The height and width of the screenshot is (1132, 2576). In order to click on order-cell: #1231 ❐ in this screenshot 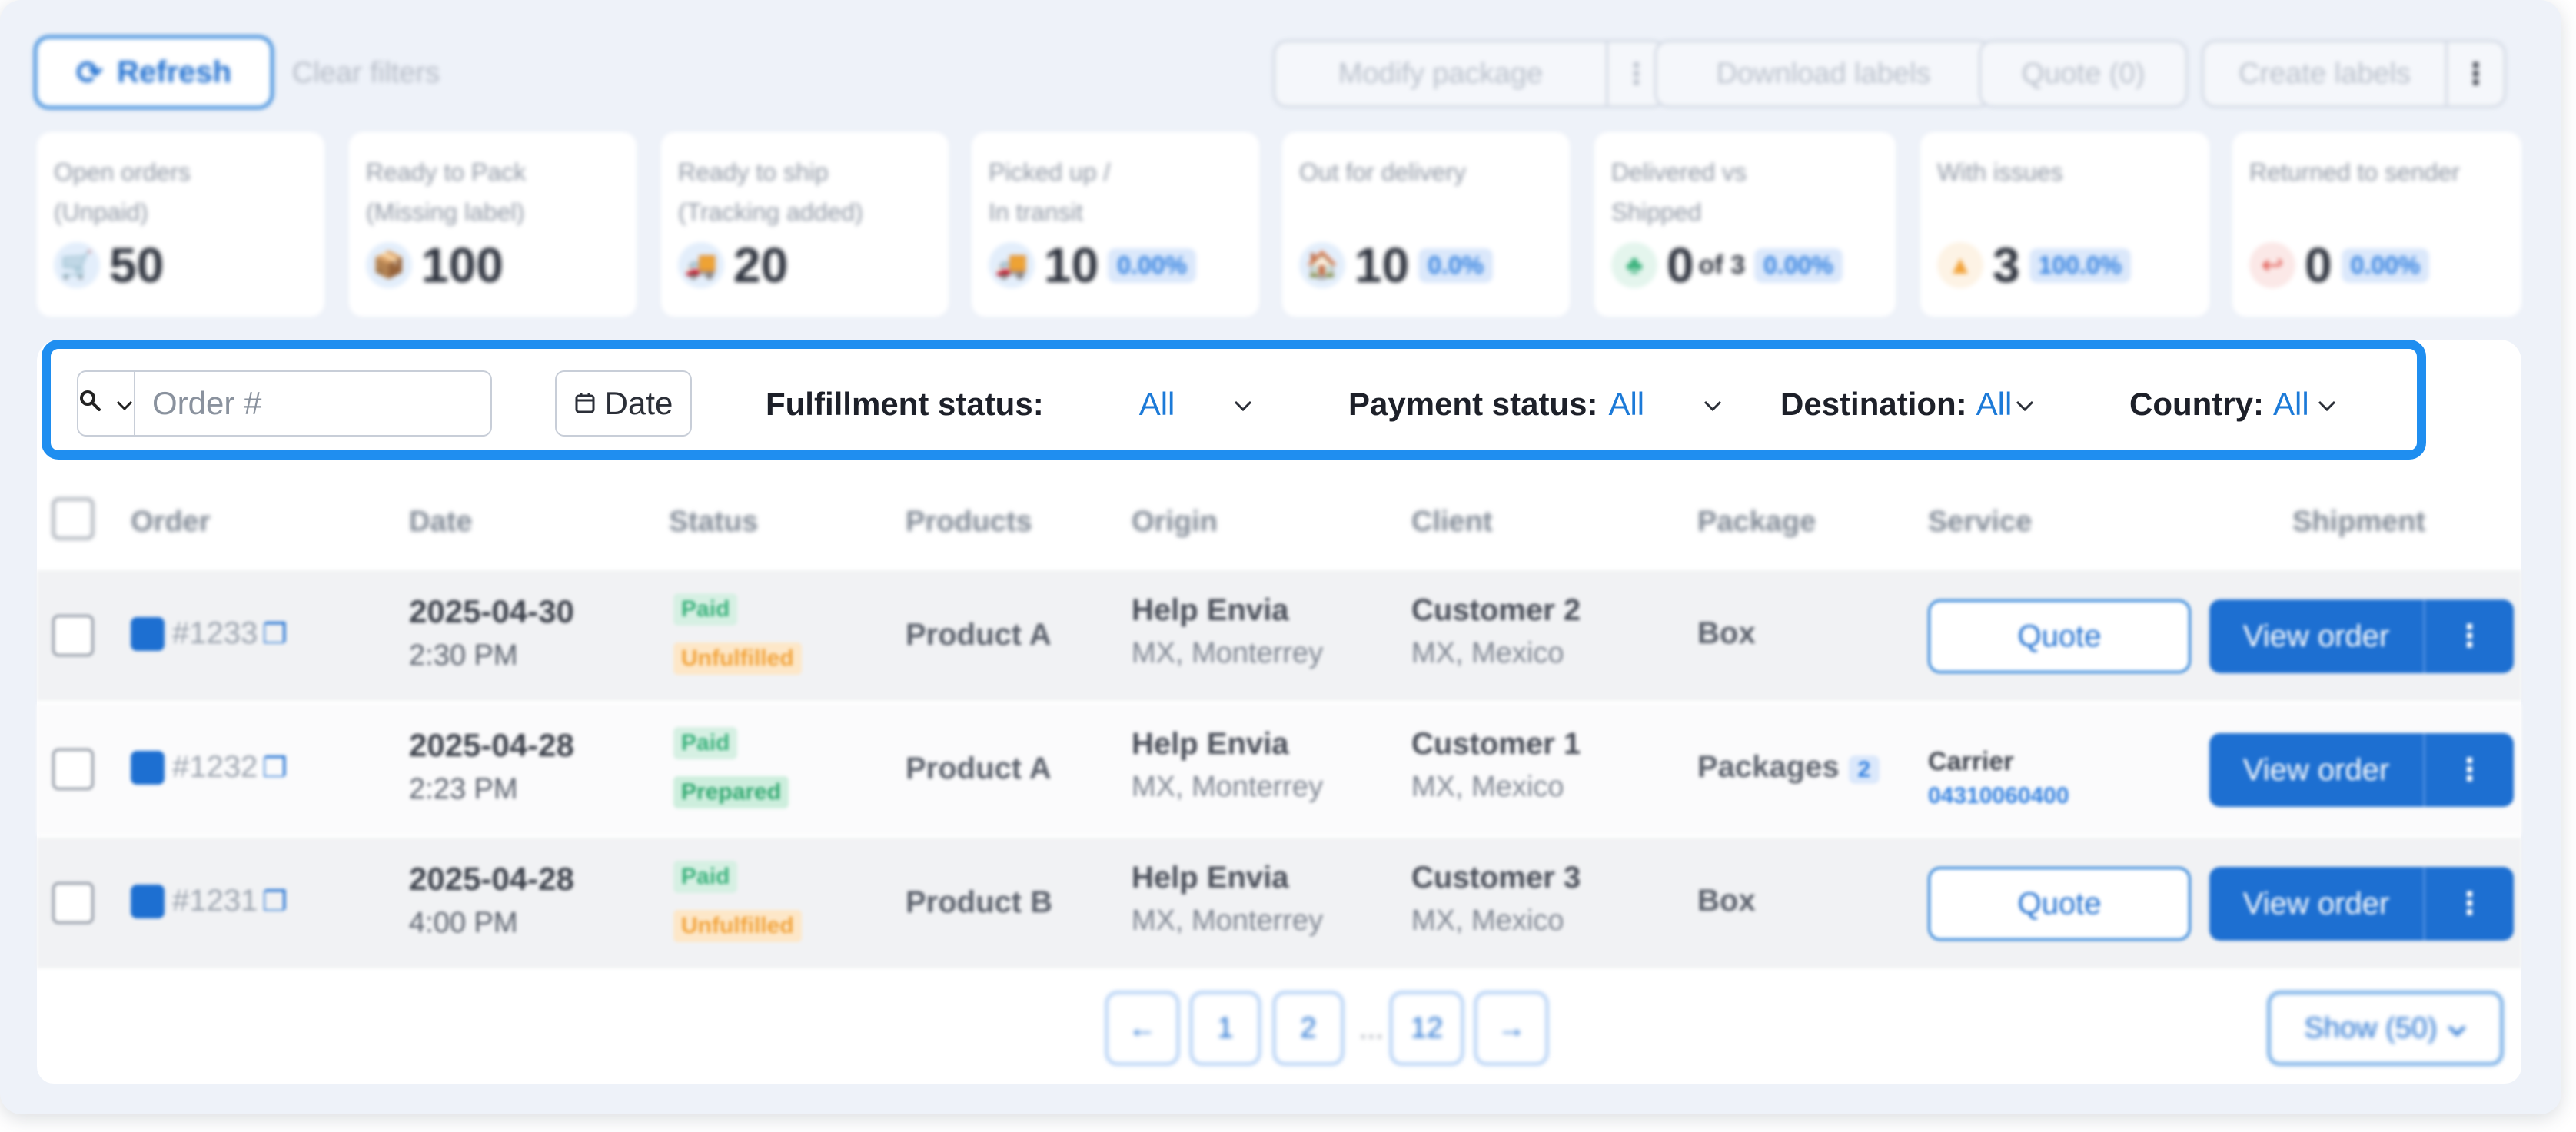, I will do `click(209, 901)`.